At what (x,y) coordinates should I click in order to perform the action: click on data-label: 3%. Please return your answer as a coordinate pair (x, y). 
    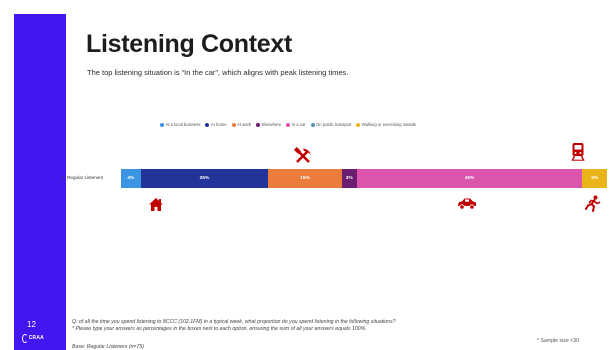
    Looking at the image, I should click on (349, 178).